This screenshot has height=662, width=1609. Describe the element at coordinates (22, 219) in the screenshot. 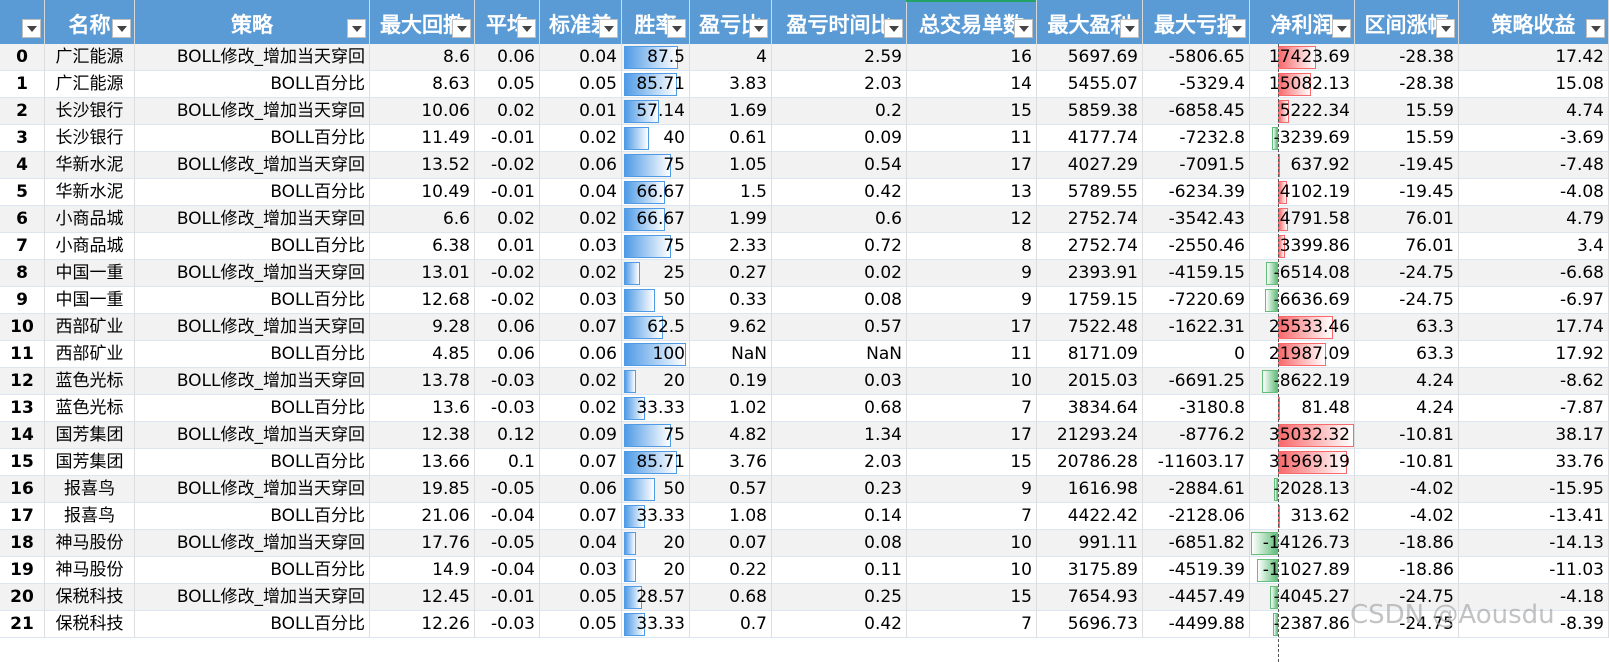

I see `row-index: 6` at that location.